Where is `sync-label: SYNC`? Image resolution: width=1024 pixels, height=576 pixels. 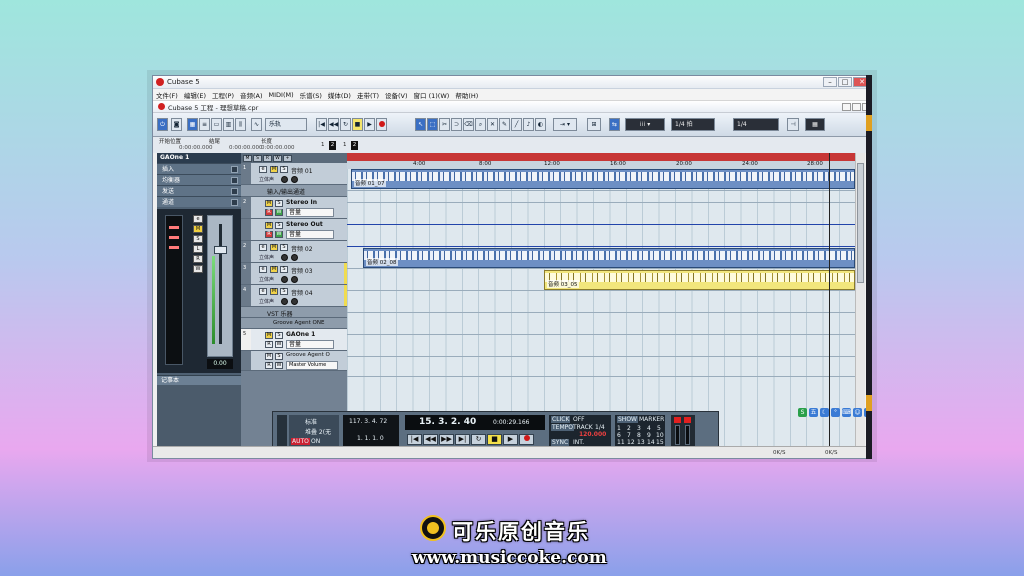 sync-label: SYNC is located at coordinates (560, 442).